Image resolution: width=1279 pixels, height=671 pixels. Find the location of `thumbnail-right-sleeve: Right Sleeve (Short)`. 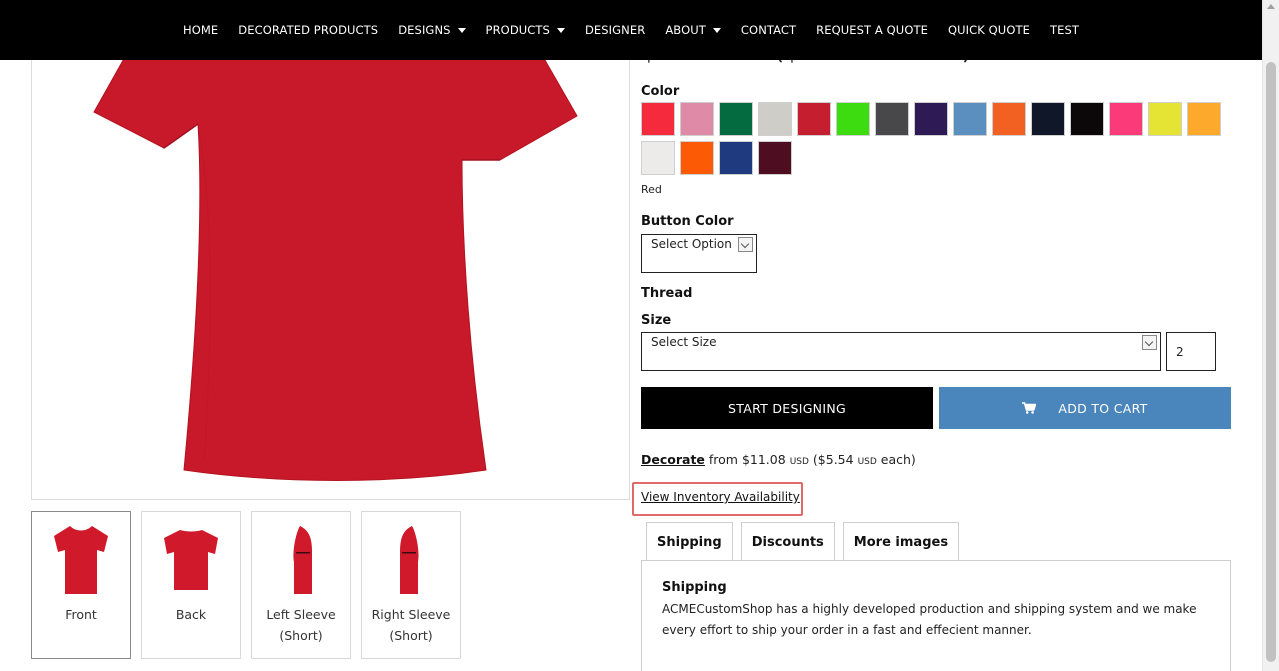

thumbnail-right-sleeve: Right Sleeve (Short) is located at coordinates (411, 585).